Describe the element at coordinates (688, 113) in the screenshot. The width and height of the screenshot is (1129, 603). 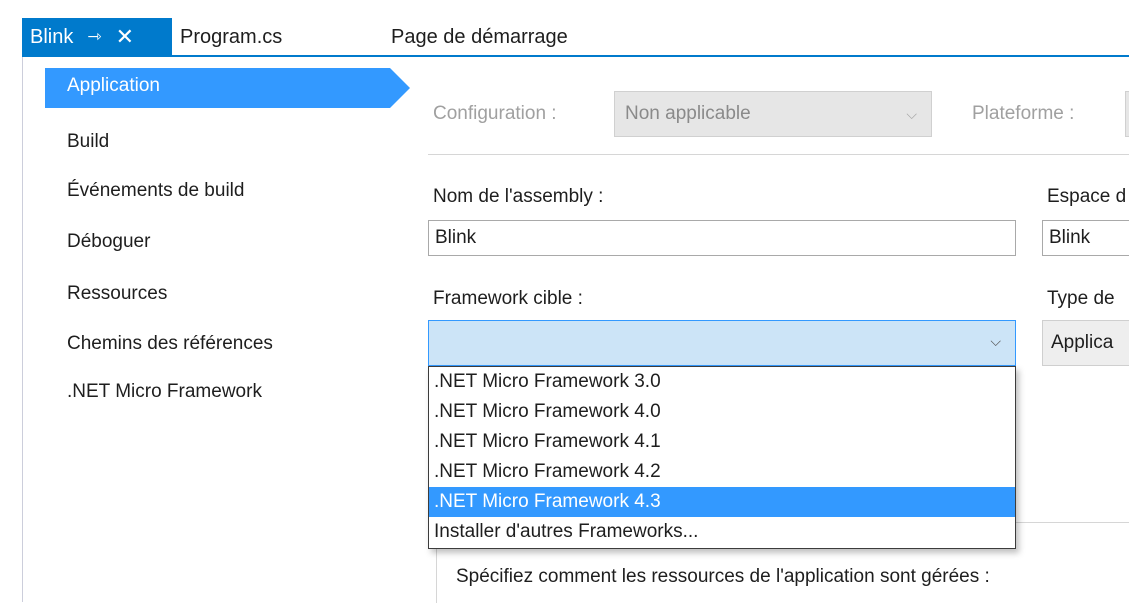
I see `configuration-value: Non applicable` at that location.